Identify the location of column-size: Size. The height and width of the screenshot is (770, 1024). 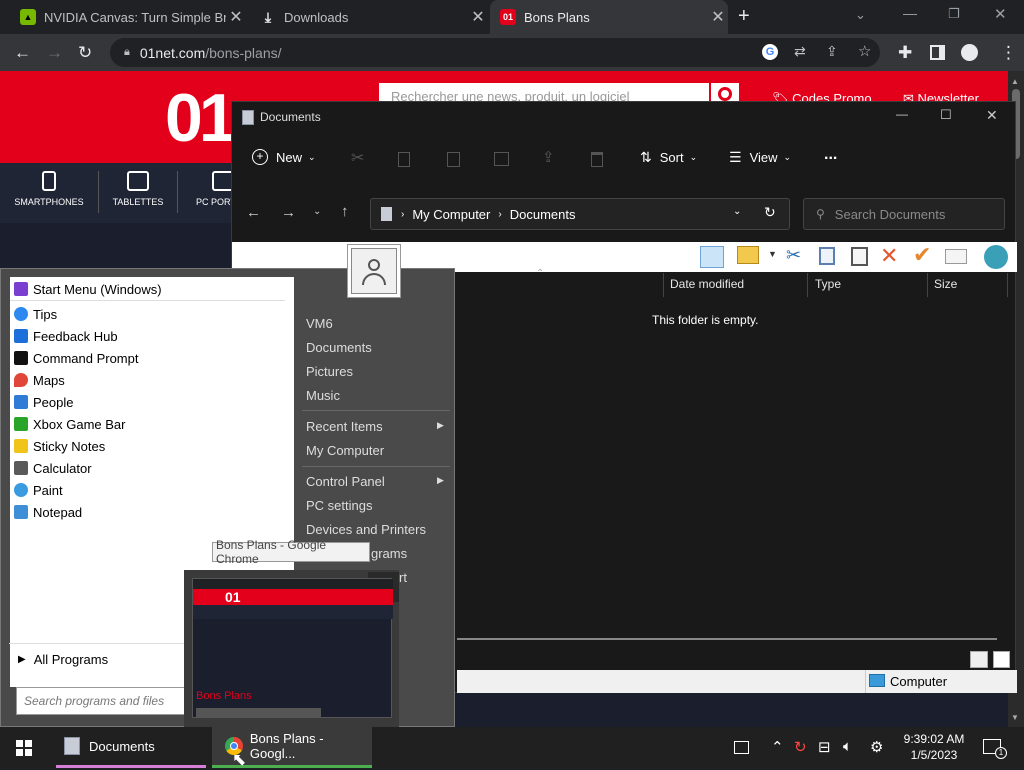
(945, 284).